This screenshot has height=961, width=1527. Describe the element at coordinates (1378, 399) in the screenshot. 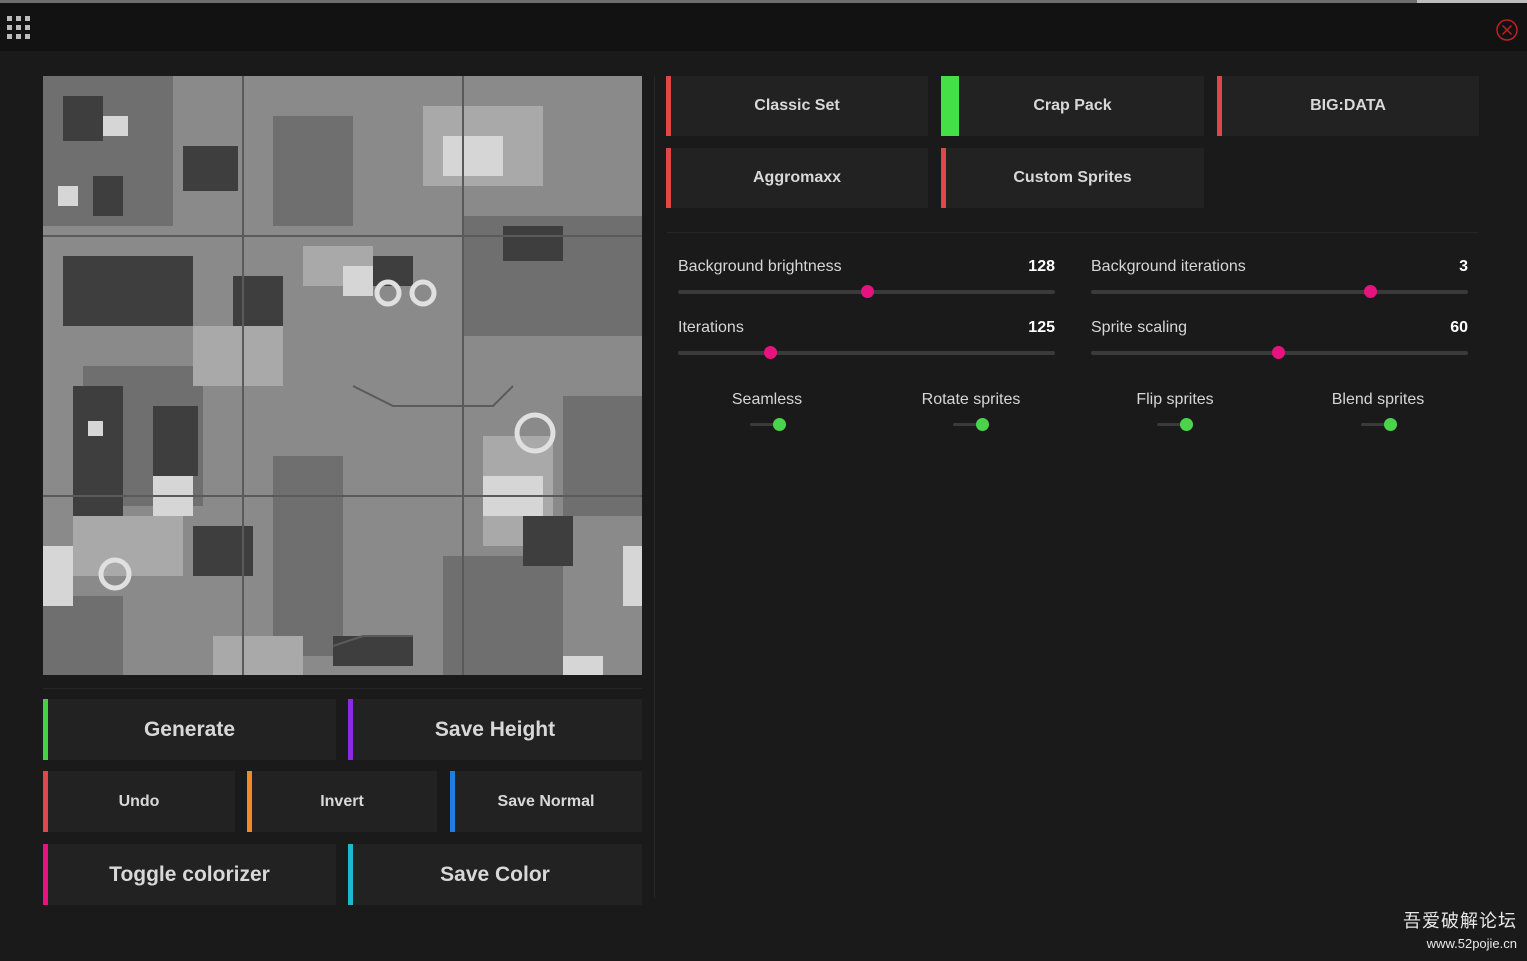

I see `blend-sprites-label: Blend sprites` at that location.